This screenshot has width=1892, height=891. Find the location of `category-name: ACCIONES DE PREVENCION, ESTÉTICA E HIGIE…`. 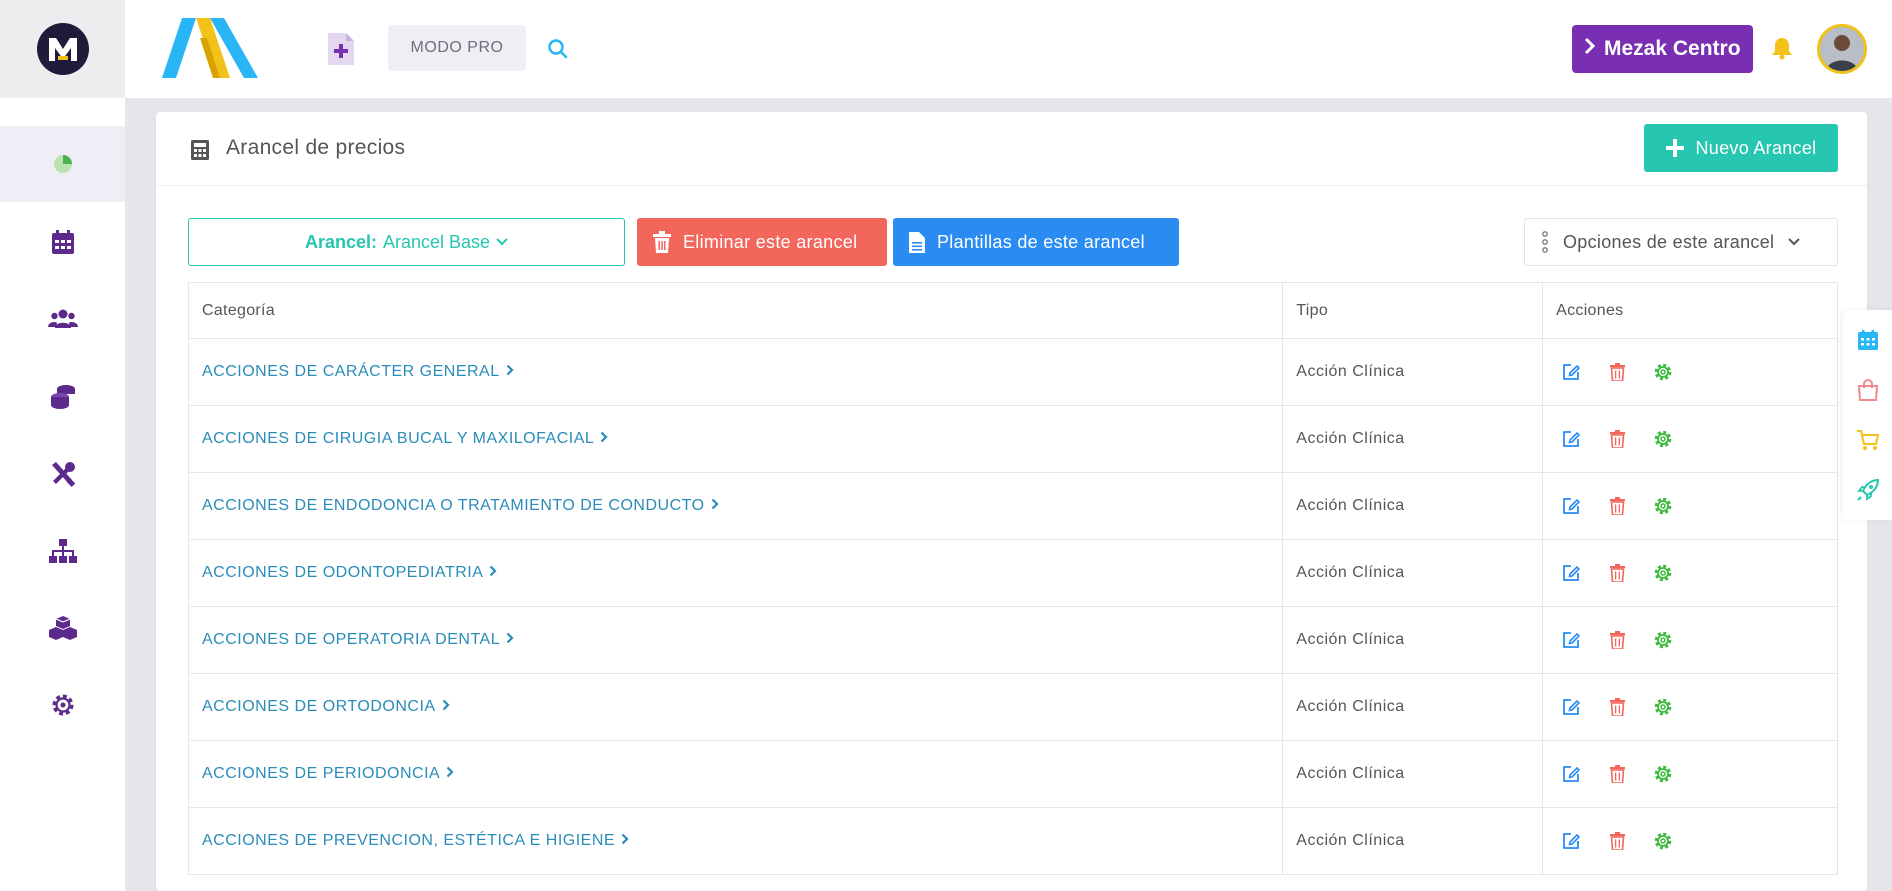

category-name: ACCIONES DE PREVENCION, ESTÉTICA E HIGIE… is located at coordinates (409, 840).